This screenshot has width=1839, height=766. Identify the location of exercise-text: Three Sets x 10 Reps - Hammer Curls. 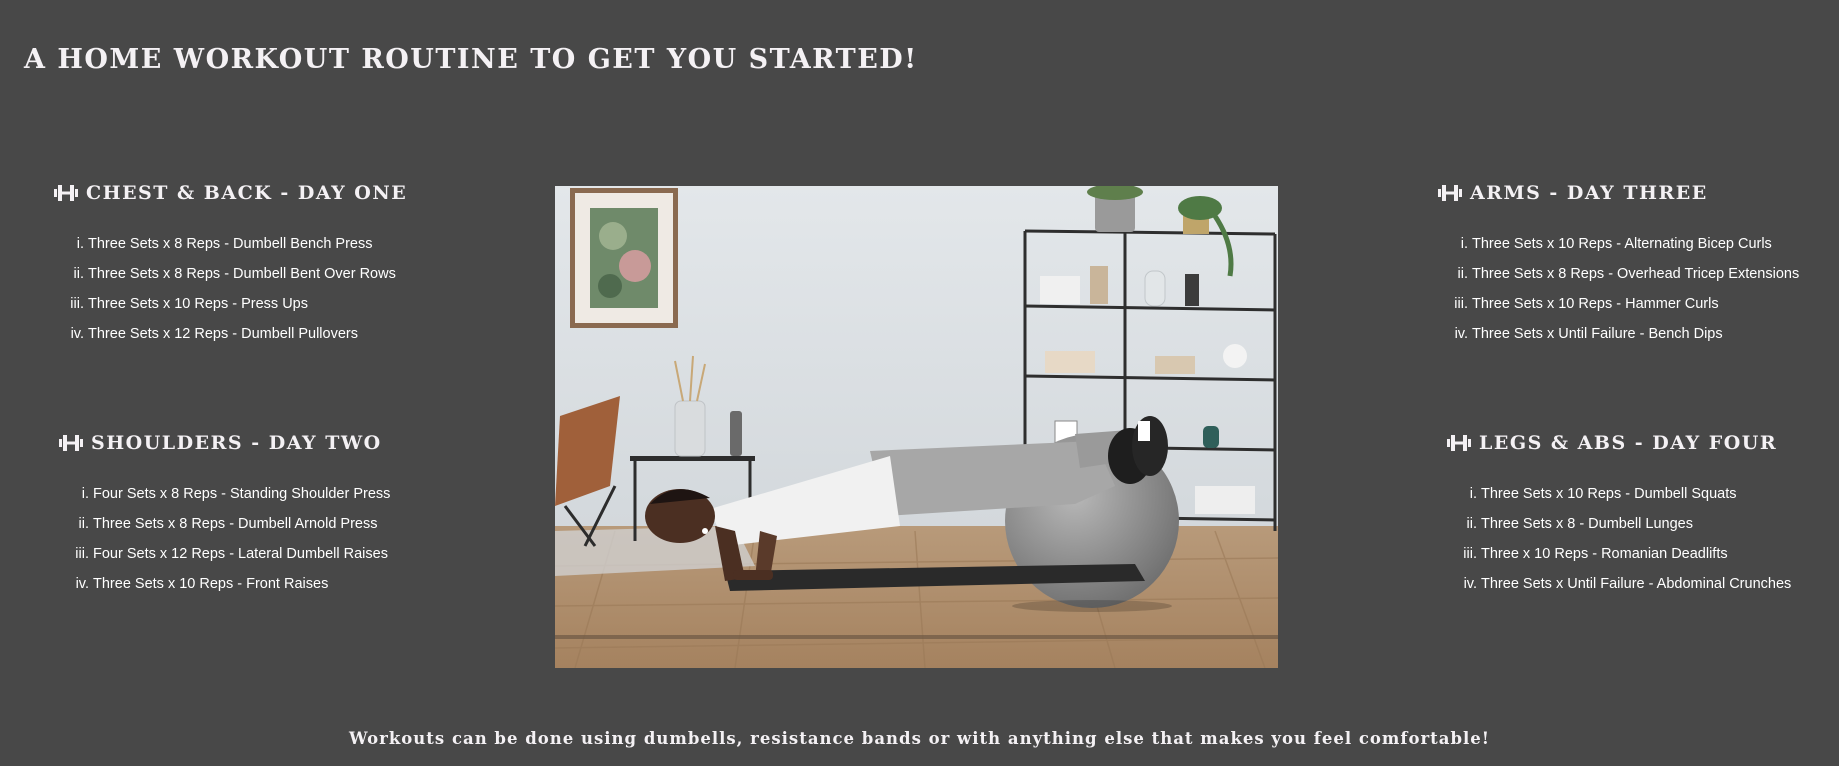
(1595, 304).